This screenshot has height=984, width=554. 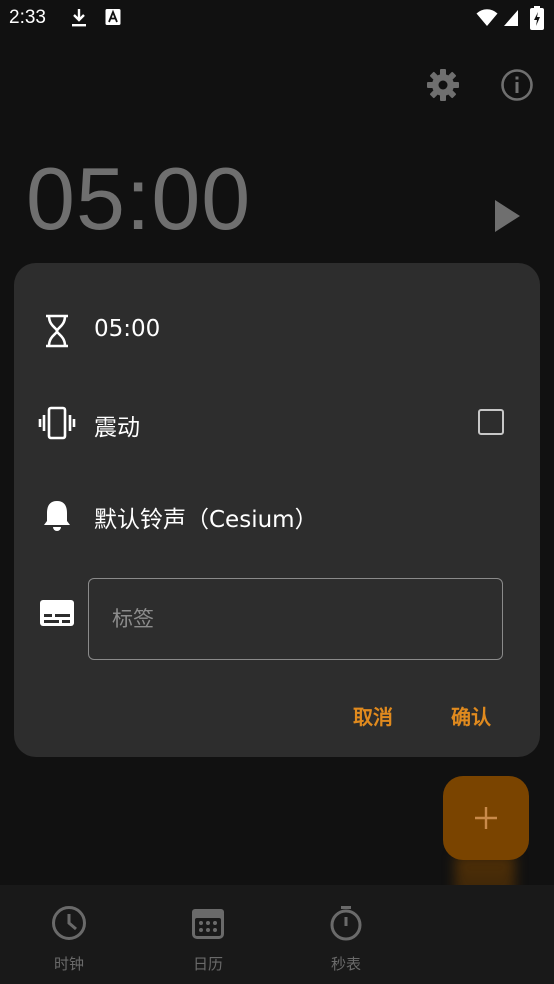 I want to click on vibrate-checkbox, so click(x=491, y=422).